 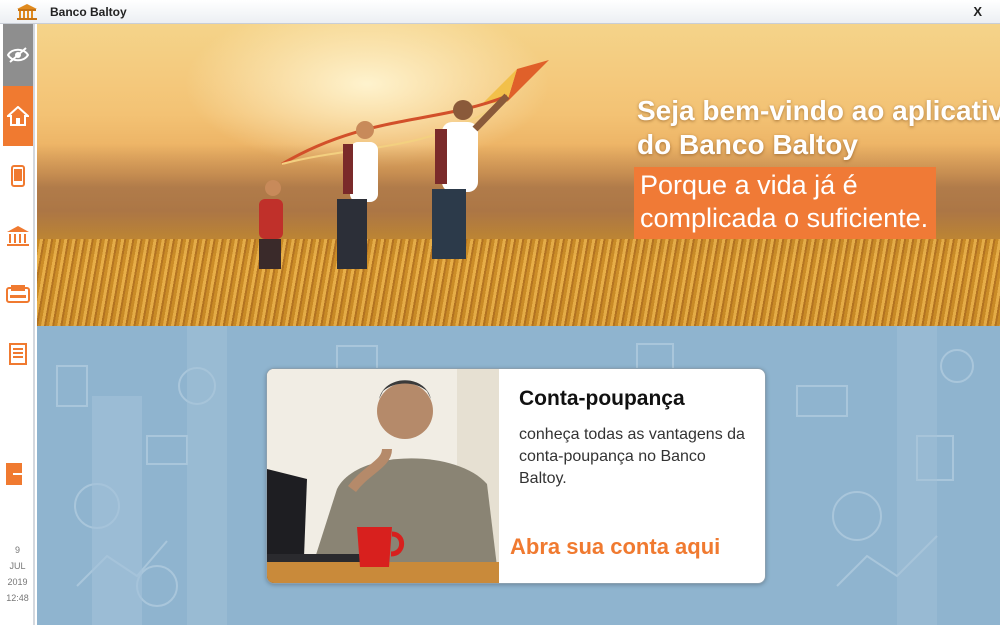 What do you see at coordinates (602, 398) in the screenshot?
I see `promo-title: Conta-poupança` at bounding box center [602, 398].